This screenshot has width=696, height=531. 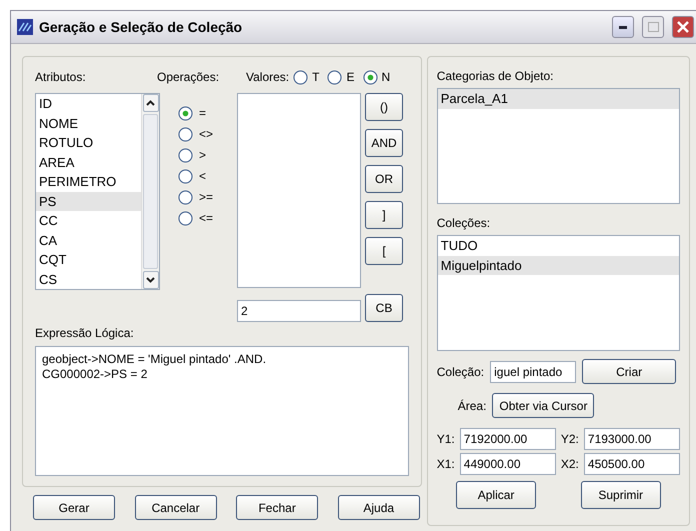 I want to click on close-icon, so click(x=683, y=27).